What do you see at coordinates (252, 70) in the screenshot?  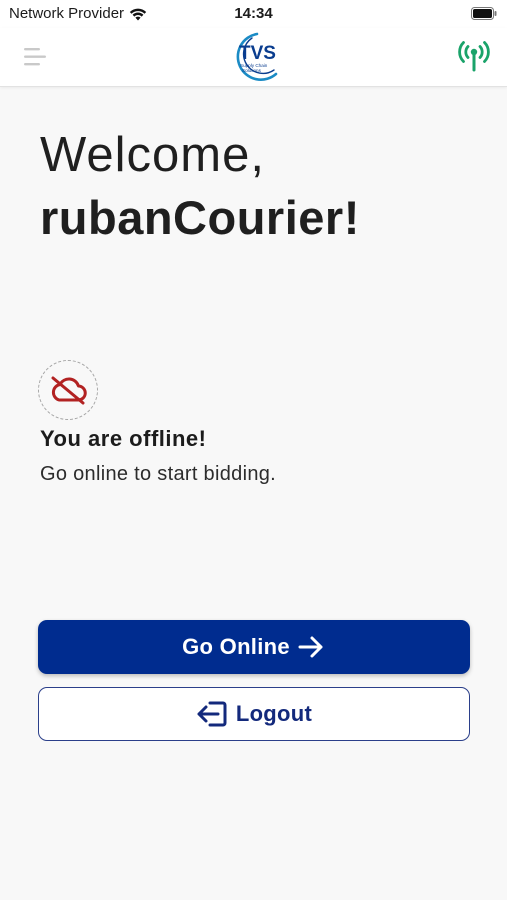 I see `logo-tagline-2: Solutions` at bounding box center [252, 70].